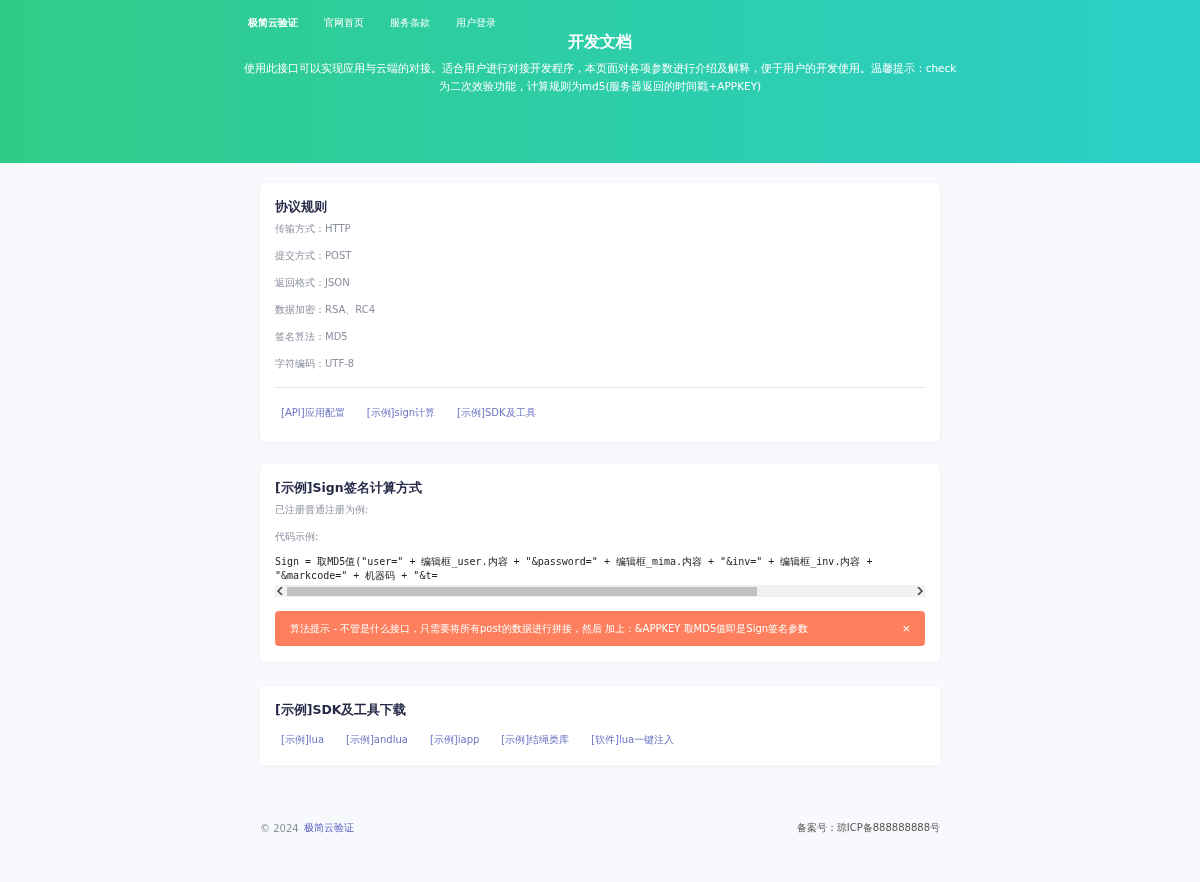  Describe the element at coordinates (341, 710) in the screenshot. I see `card-title: [示例]SDK及工具下载` at that location.